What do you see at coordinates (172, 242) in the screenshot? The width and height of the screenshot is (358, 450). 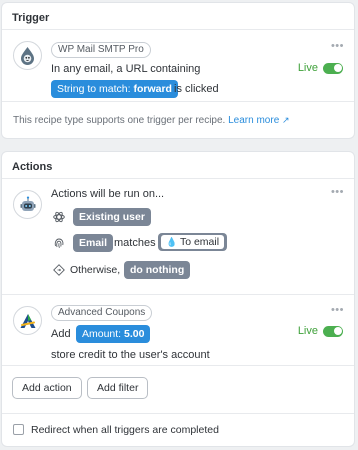 I see `smtp-drop-icon: 💧` at bounding box center [172, 242].